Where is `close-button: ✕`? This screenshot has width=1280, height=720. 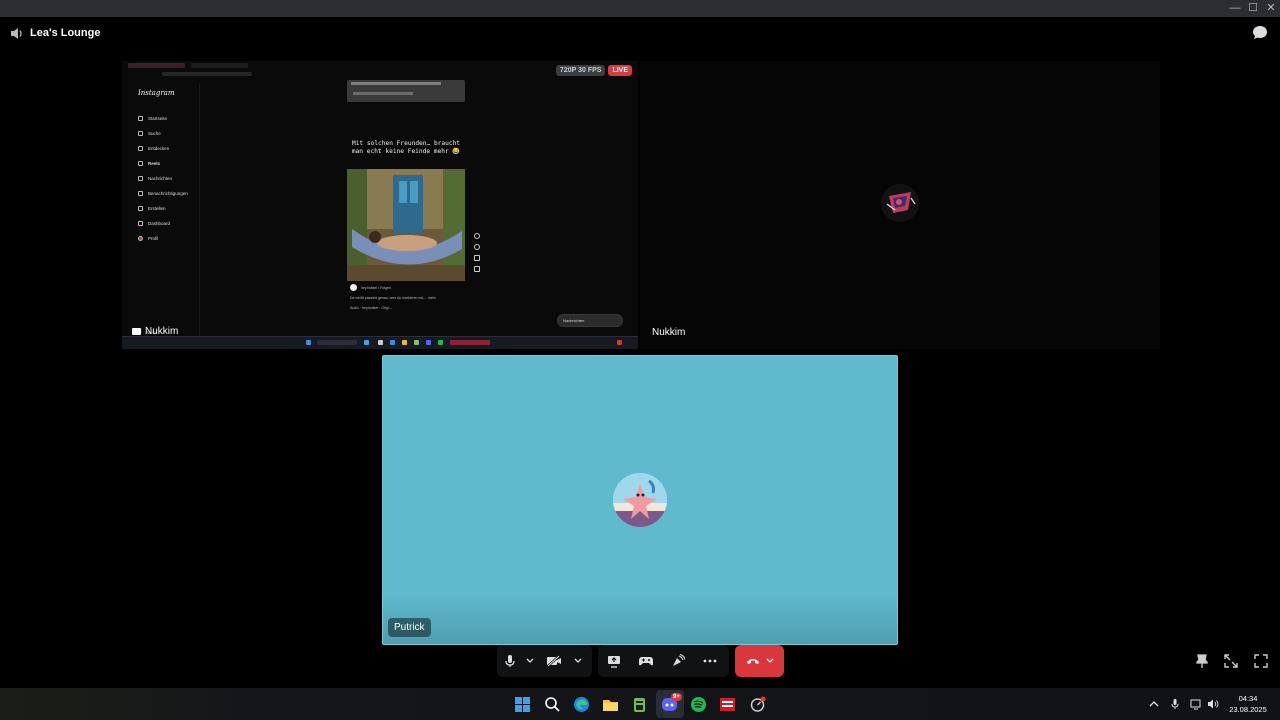
close-button: ✕ is located at coordinates (1271, 8).